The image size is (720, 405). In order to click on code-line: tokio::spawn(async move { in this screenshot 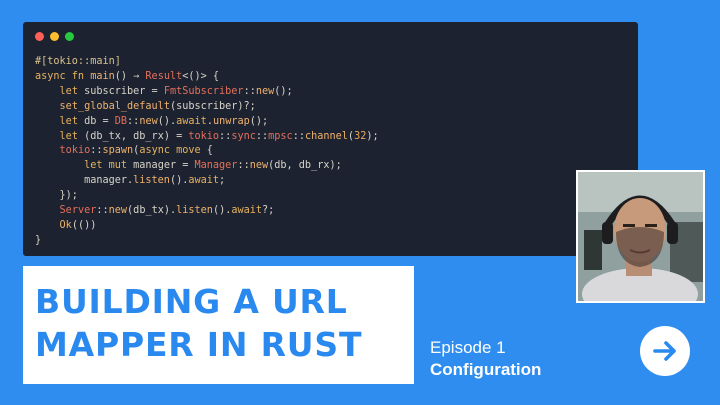, I will do `click(330, 151)`.